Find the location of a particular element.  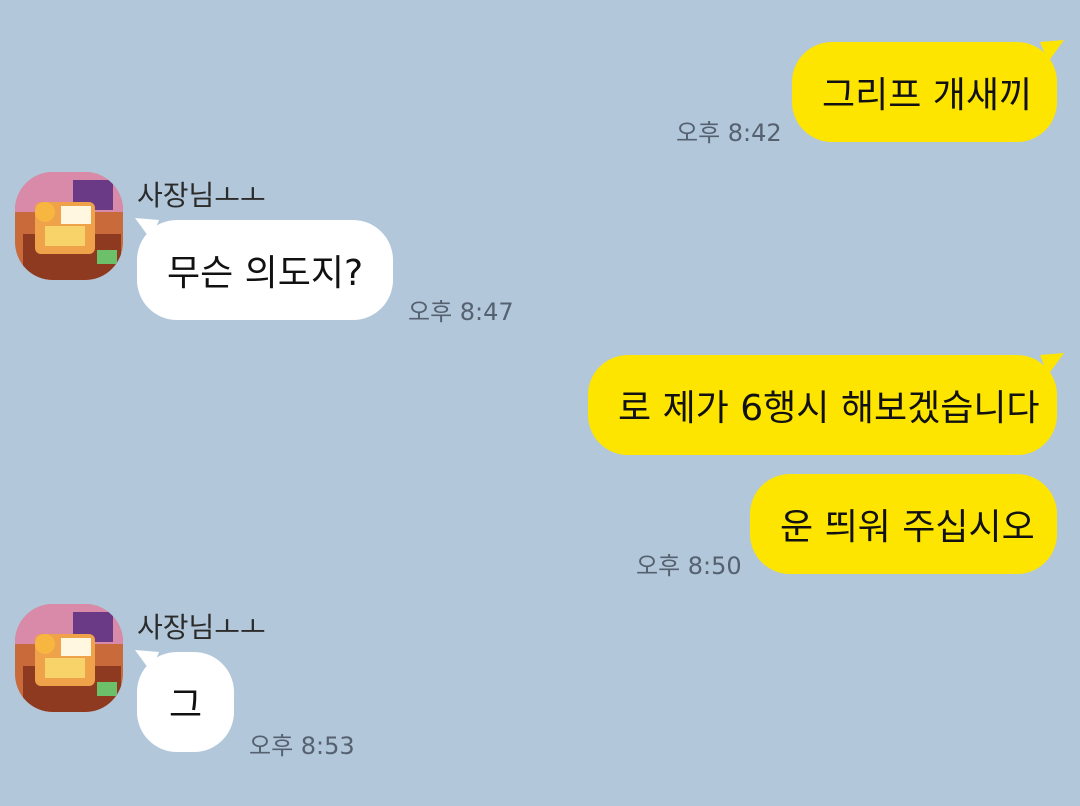

message-text: 로 제가 6행시 해보겠습니다 is located at coordinates (829, 408).